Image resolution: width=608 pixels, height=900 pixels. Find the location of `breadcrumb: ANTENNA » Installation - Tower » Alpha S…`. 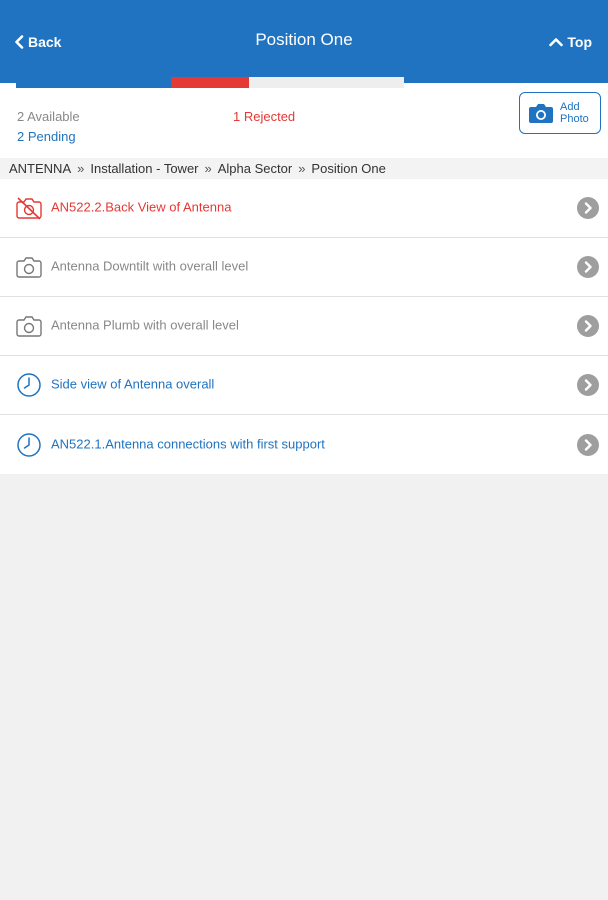

breadcrumb: ANTENNA » Installation - Tower » Alpha S… is located at coordinates (304, 168).